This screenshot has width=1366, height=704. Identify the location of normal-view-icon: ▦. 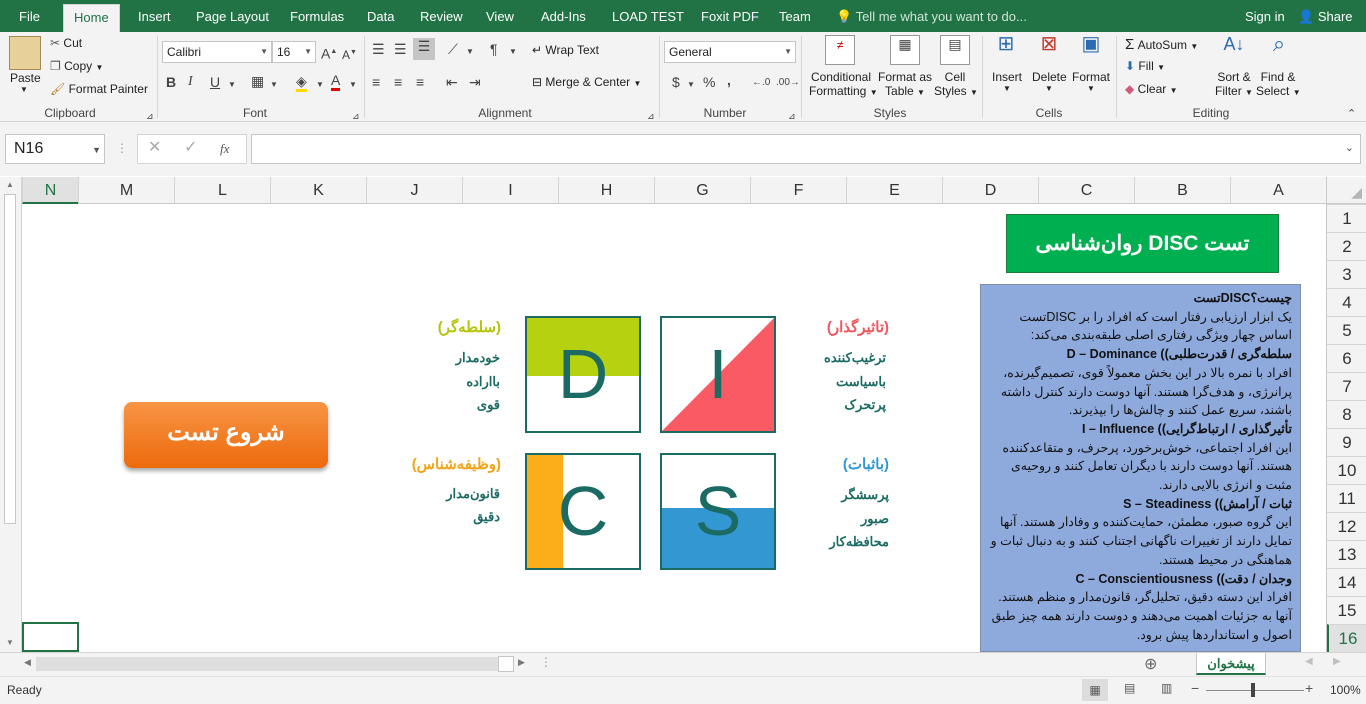
(1095, 690).